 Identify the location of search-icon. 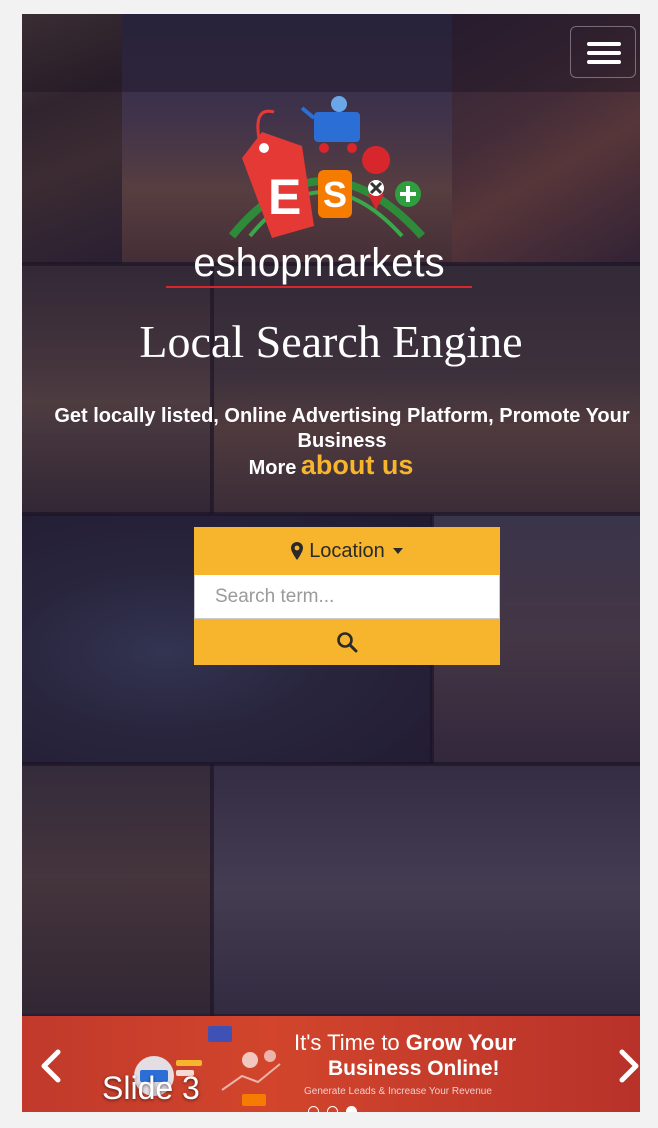
(347, 642).